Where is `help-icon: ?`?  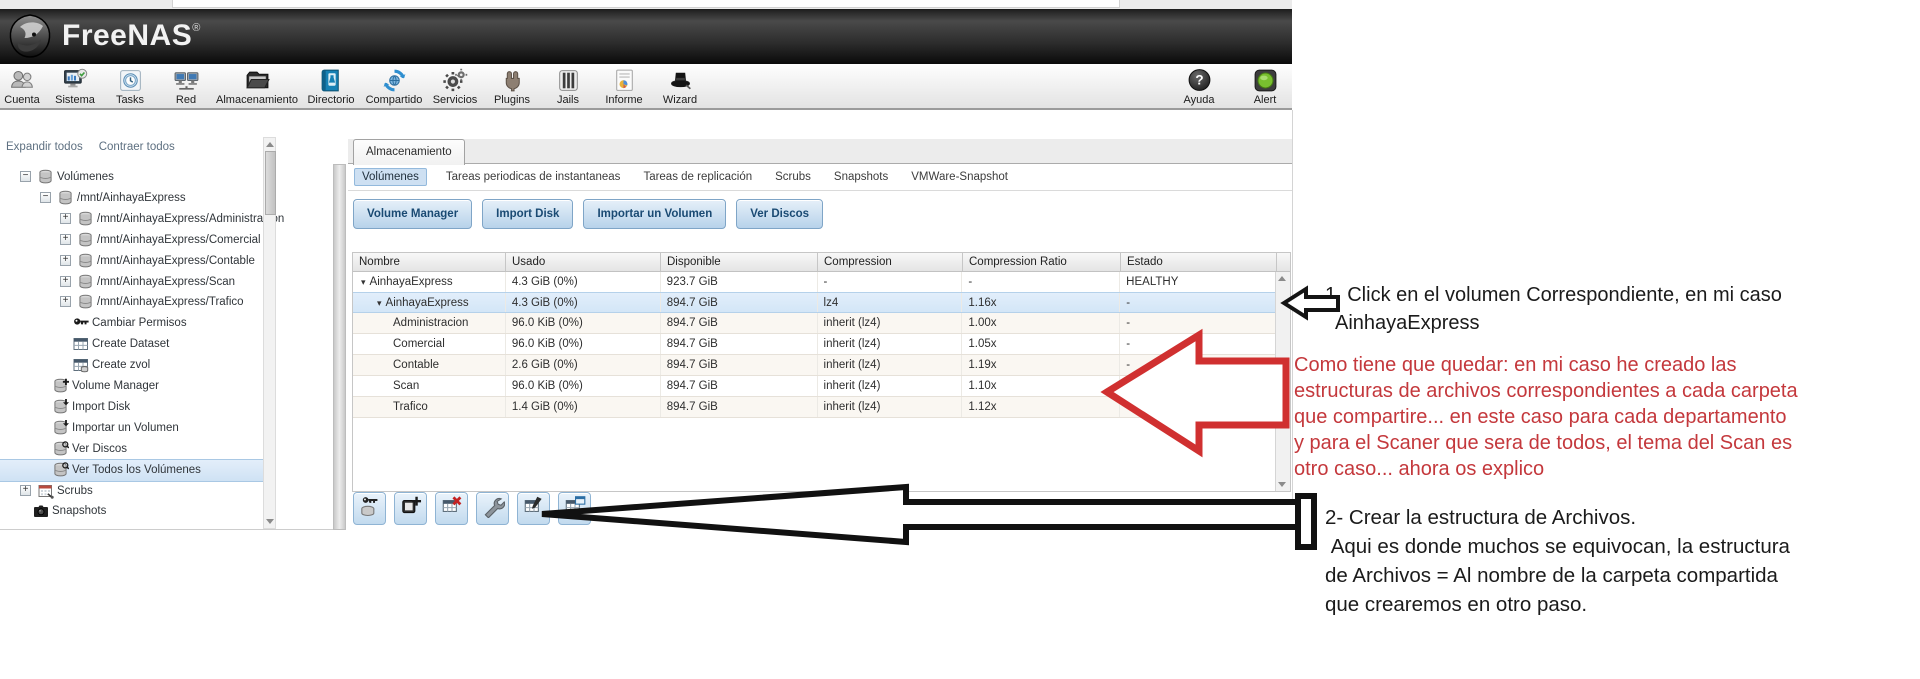
help-icon: ? is located at coordinates (1199, 80).